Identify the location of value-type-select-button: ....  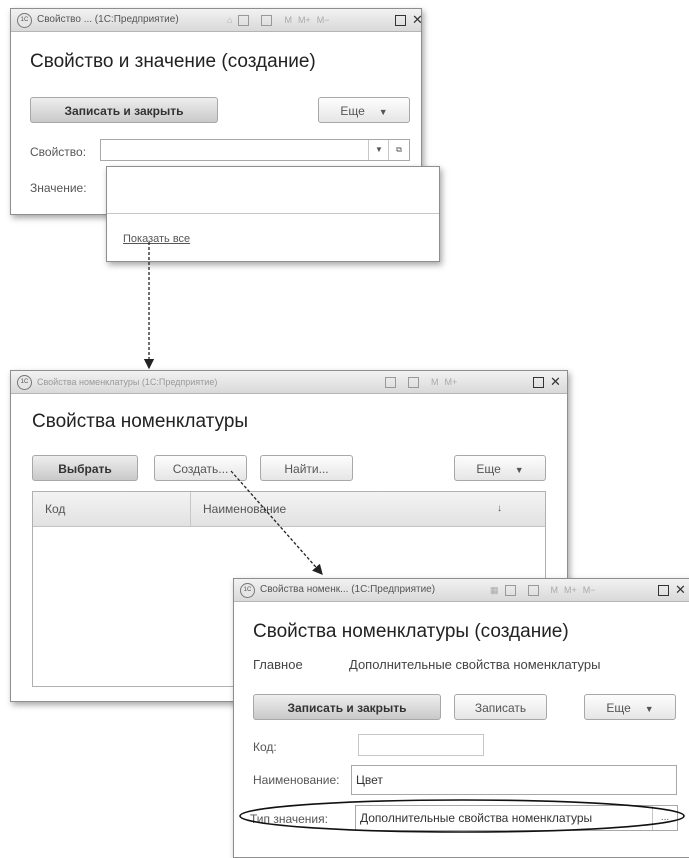
(664, 818).